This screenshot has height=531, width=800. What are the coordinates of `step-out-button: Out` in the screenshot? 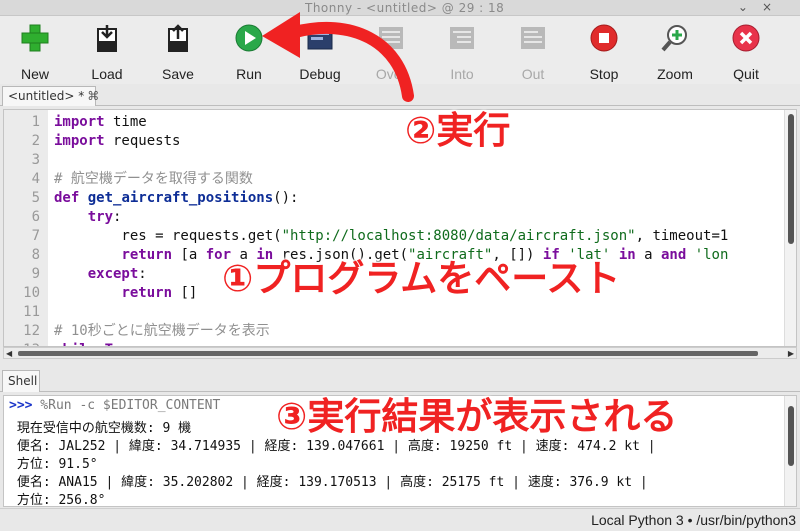 It's located at (533, 51).